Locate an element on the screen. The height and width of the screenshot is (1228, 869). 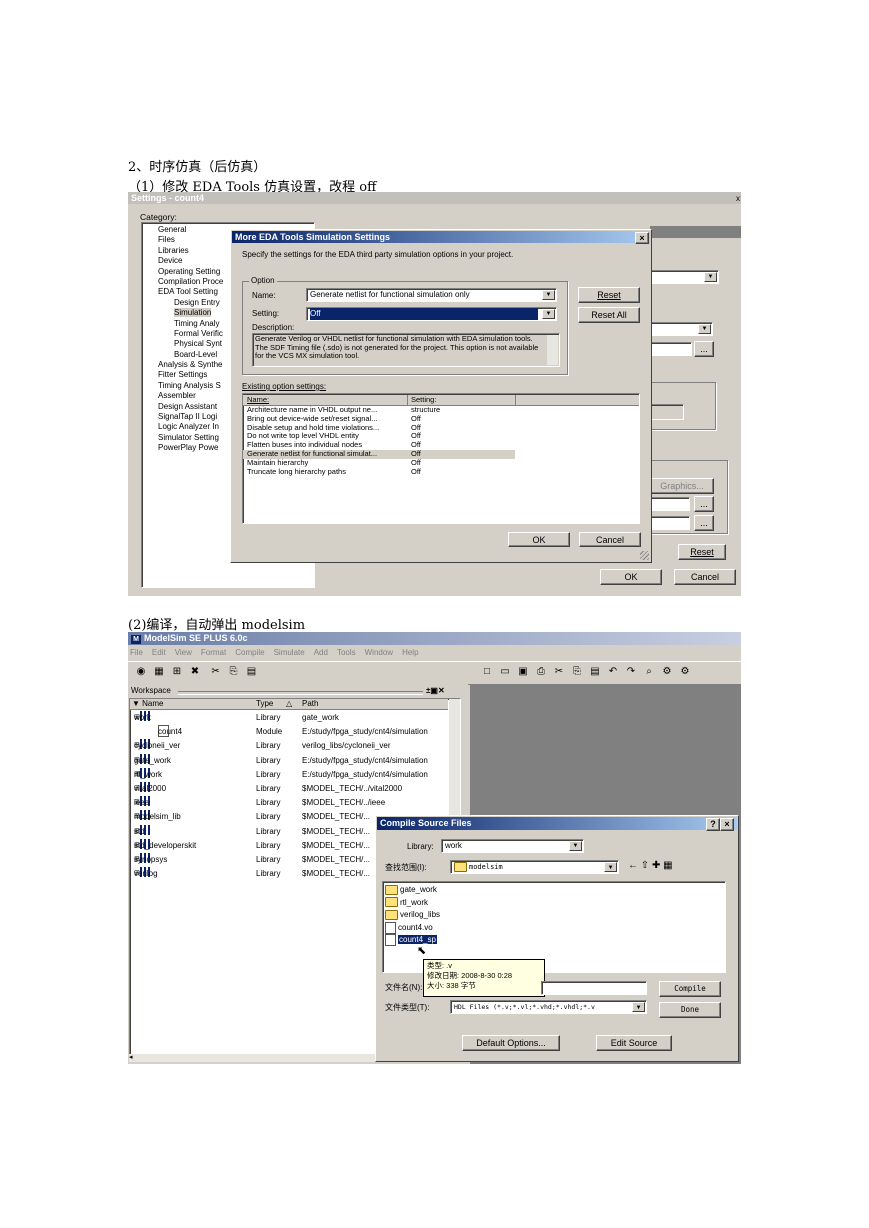
col-setting-header: Setting: is located at coordinates (423, 400).